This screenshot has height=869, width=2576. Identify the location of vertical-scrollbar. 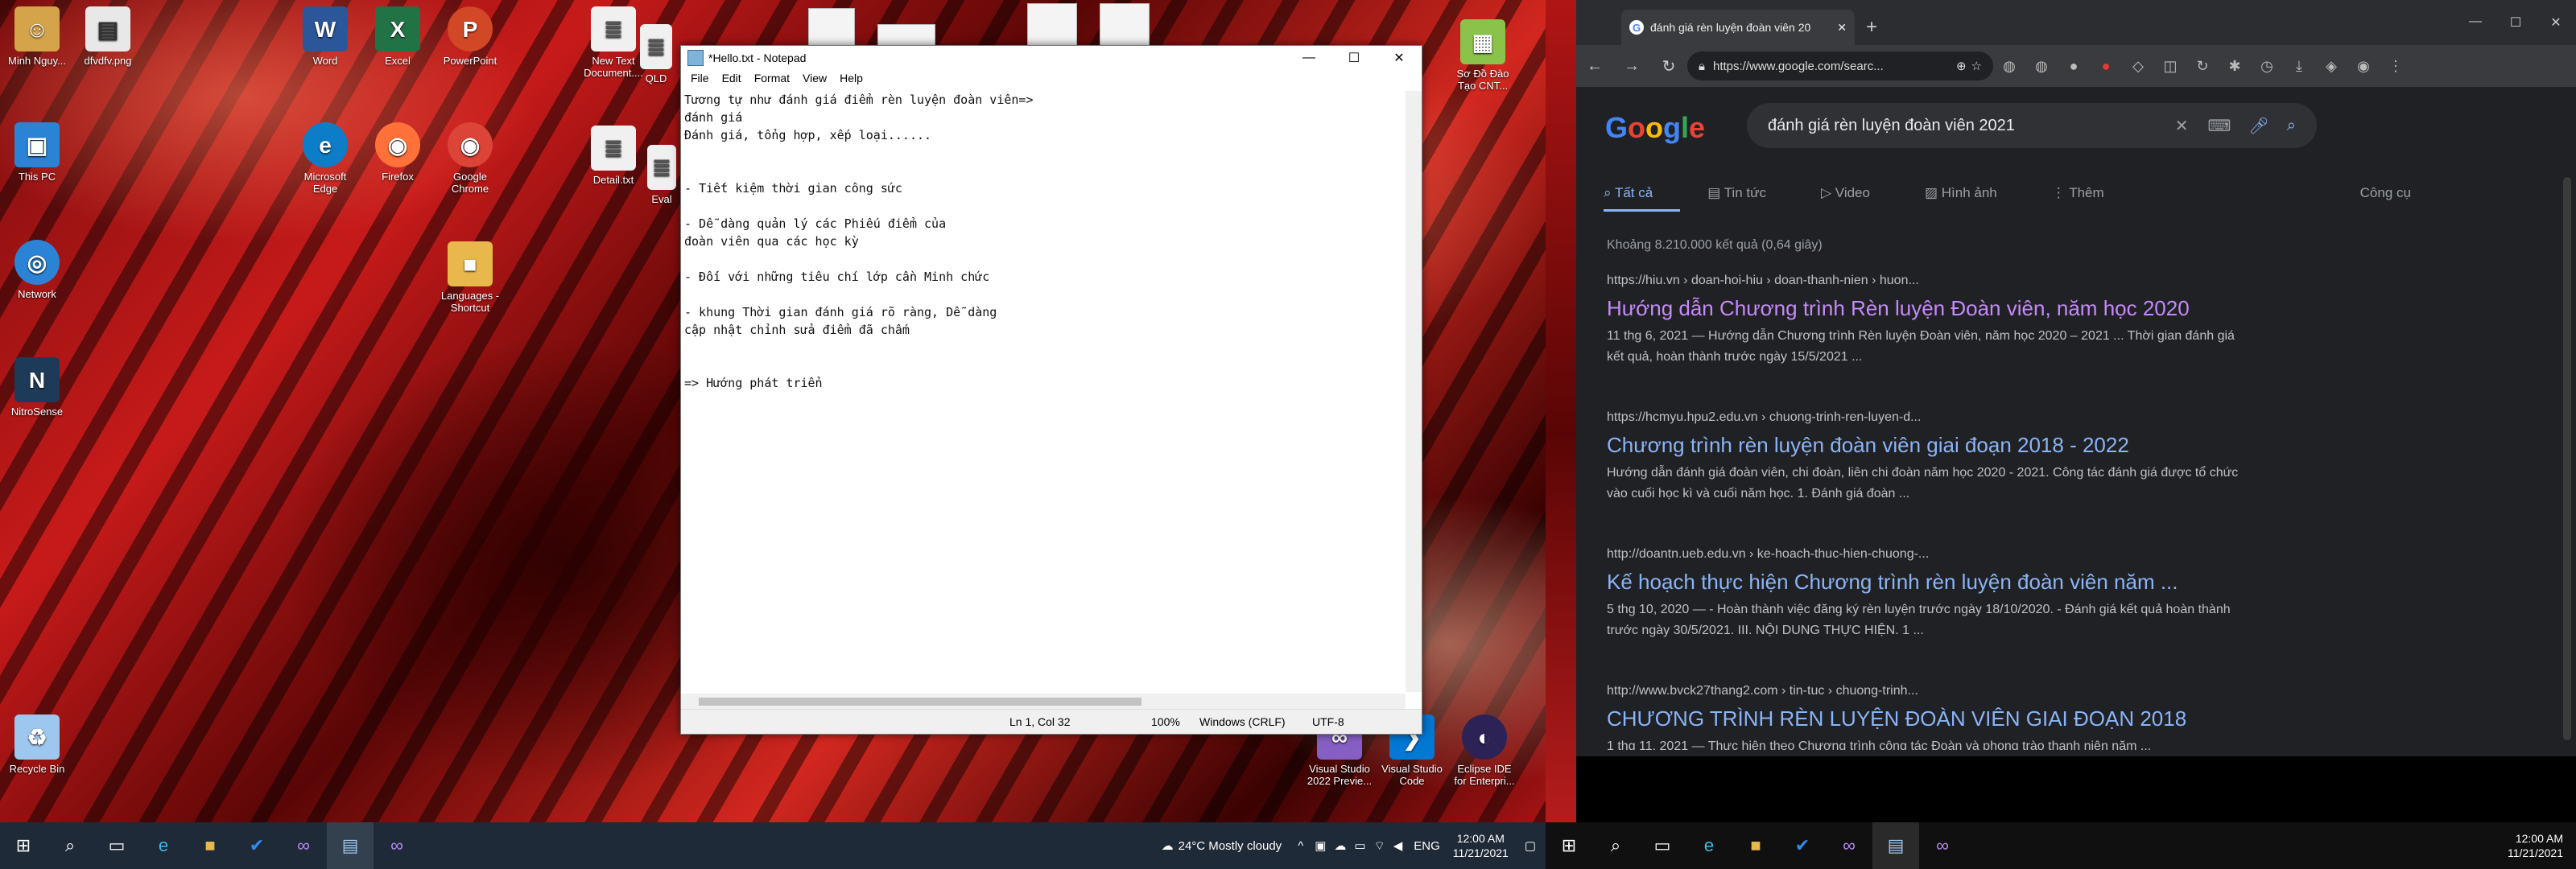
(1414, 391).